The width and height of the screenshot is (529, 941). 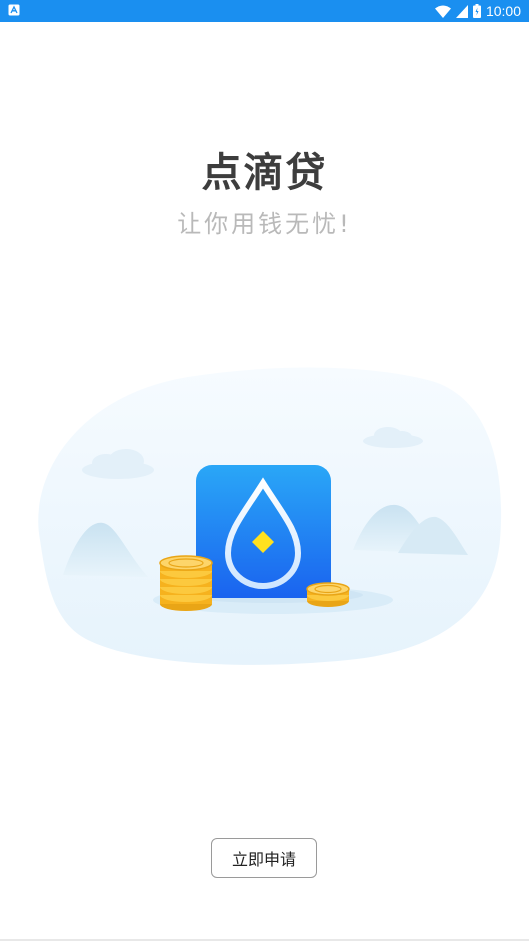 What do you see at coordinates (264, 11) in the screenshot?
I see `status-bar: 10:00` at bounding box center [264, 11].